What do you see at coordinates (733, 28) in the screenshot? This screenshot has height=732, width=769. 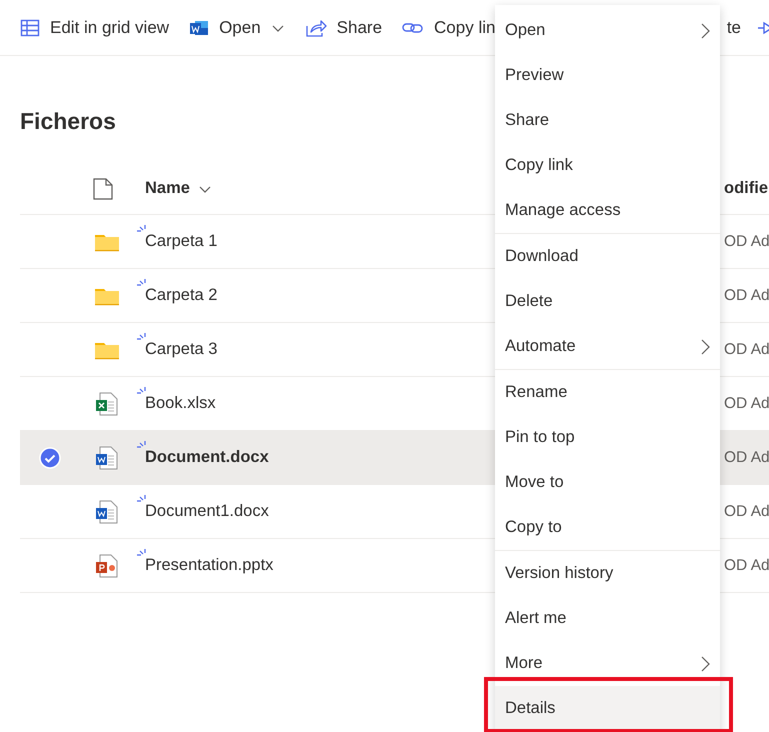 I see `toolbar-button: te` at bounding box center [733, 28].